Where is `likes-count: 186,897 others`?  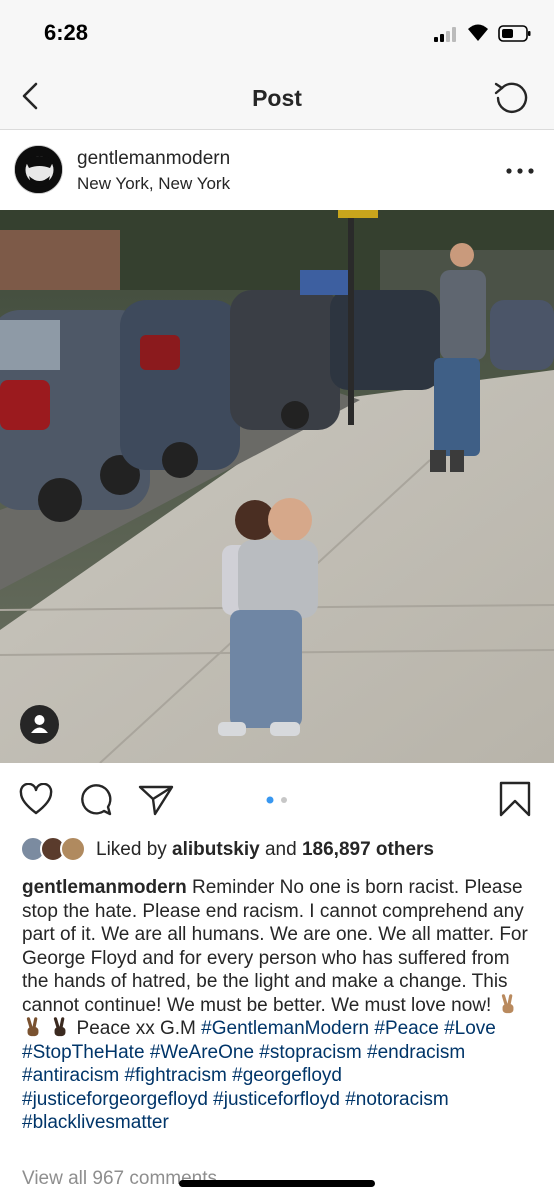
likes-count: 186,897 others is located at coordinates (368, 849).